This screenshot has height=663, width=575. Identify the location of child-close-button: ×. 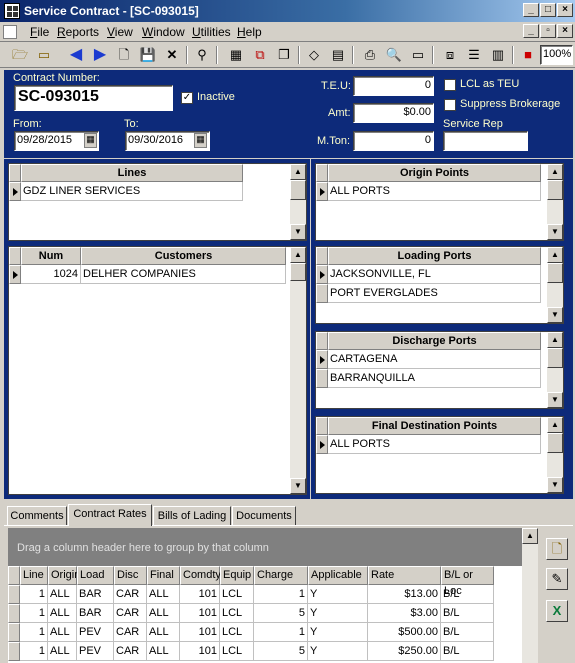
(565, 31).